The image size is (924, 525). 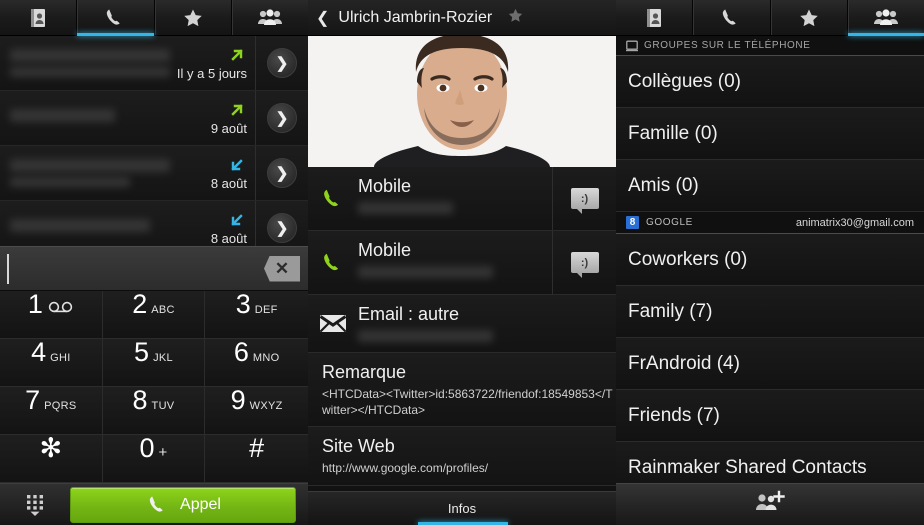 I want to click on group-label: Famille (0), so click(x=673, y=133).